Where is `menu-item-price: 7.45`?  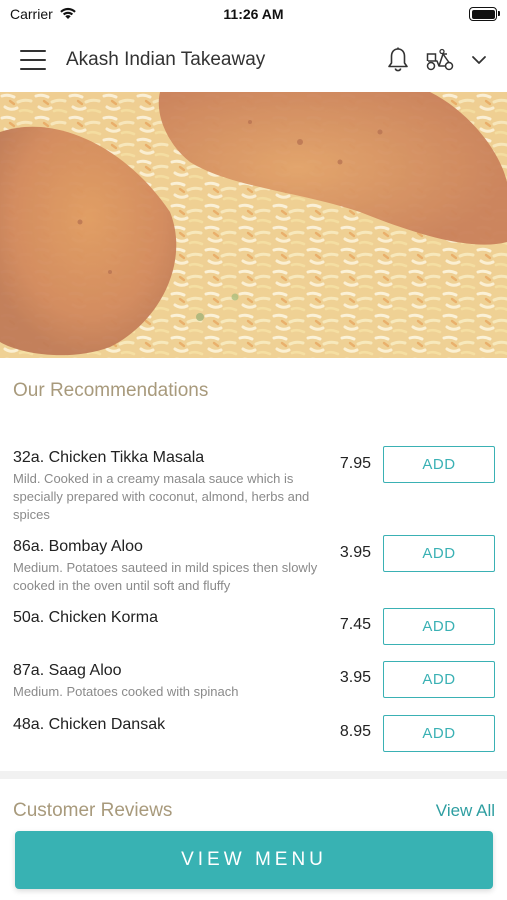
menu-item-price: 7.45 is located at coordinates (355, 624).